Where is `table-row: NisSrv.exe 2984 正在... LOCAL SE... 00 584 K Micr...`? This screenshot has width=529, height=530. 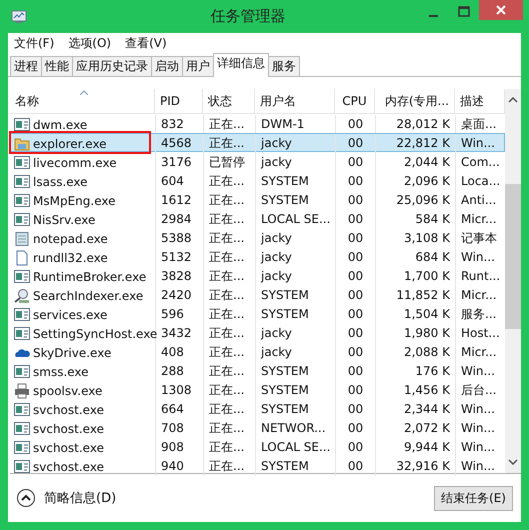
table-row: NisSrv.exe 2984 正在... LOCAL SE... 00 584 K Micr... is located at coordinates (257, 218).